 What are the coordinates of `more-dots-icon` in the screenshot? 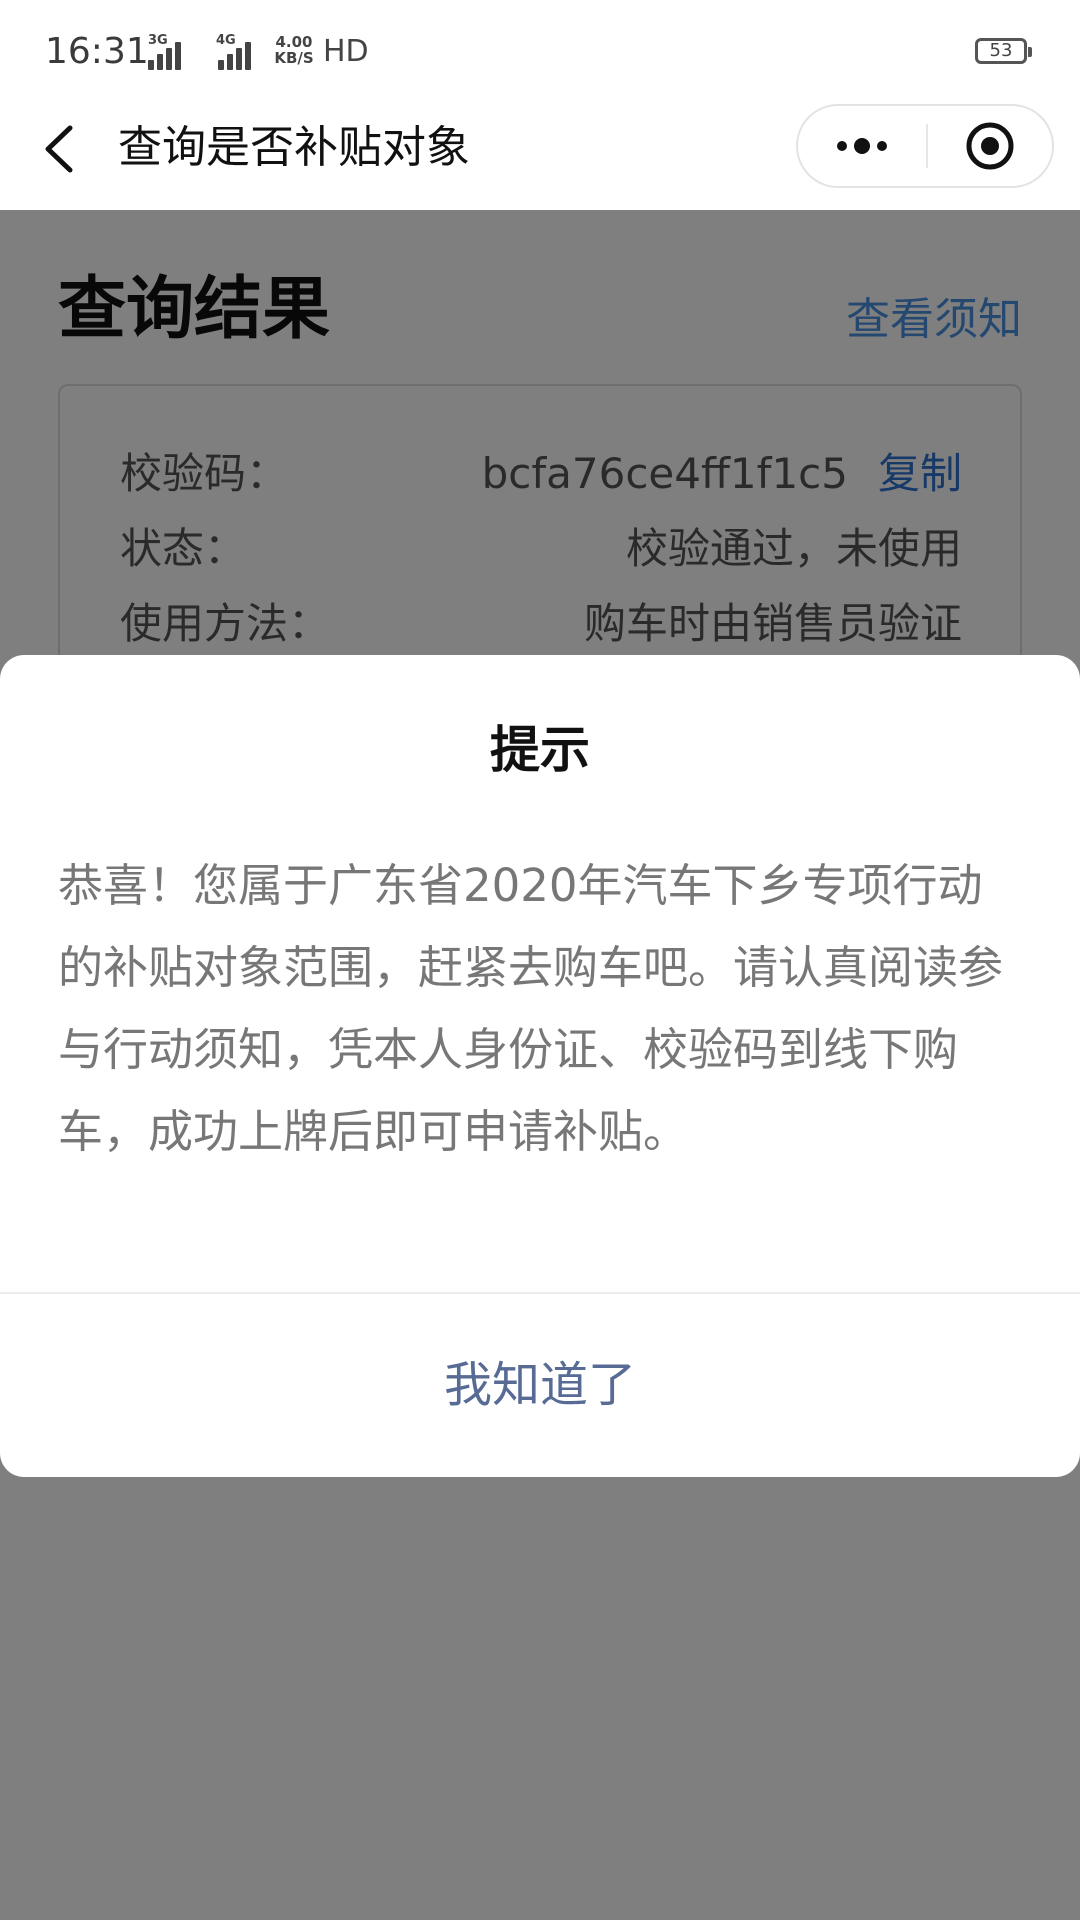 It's located at (862, 146).